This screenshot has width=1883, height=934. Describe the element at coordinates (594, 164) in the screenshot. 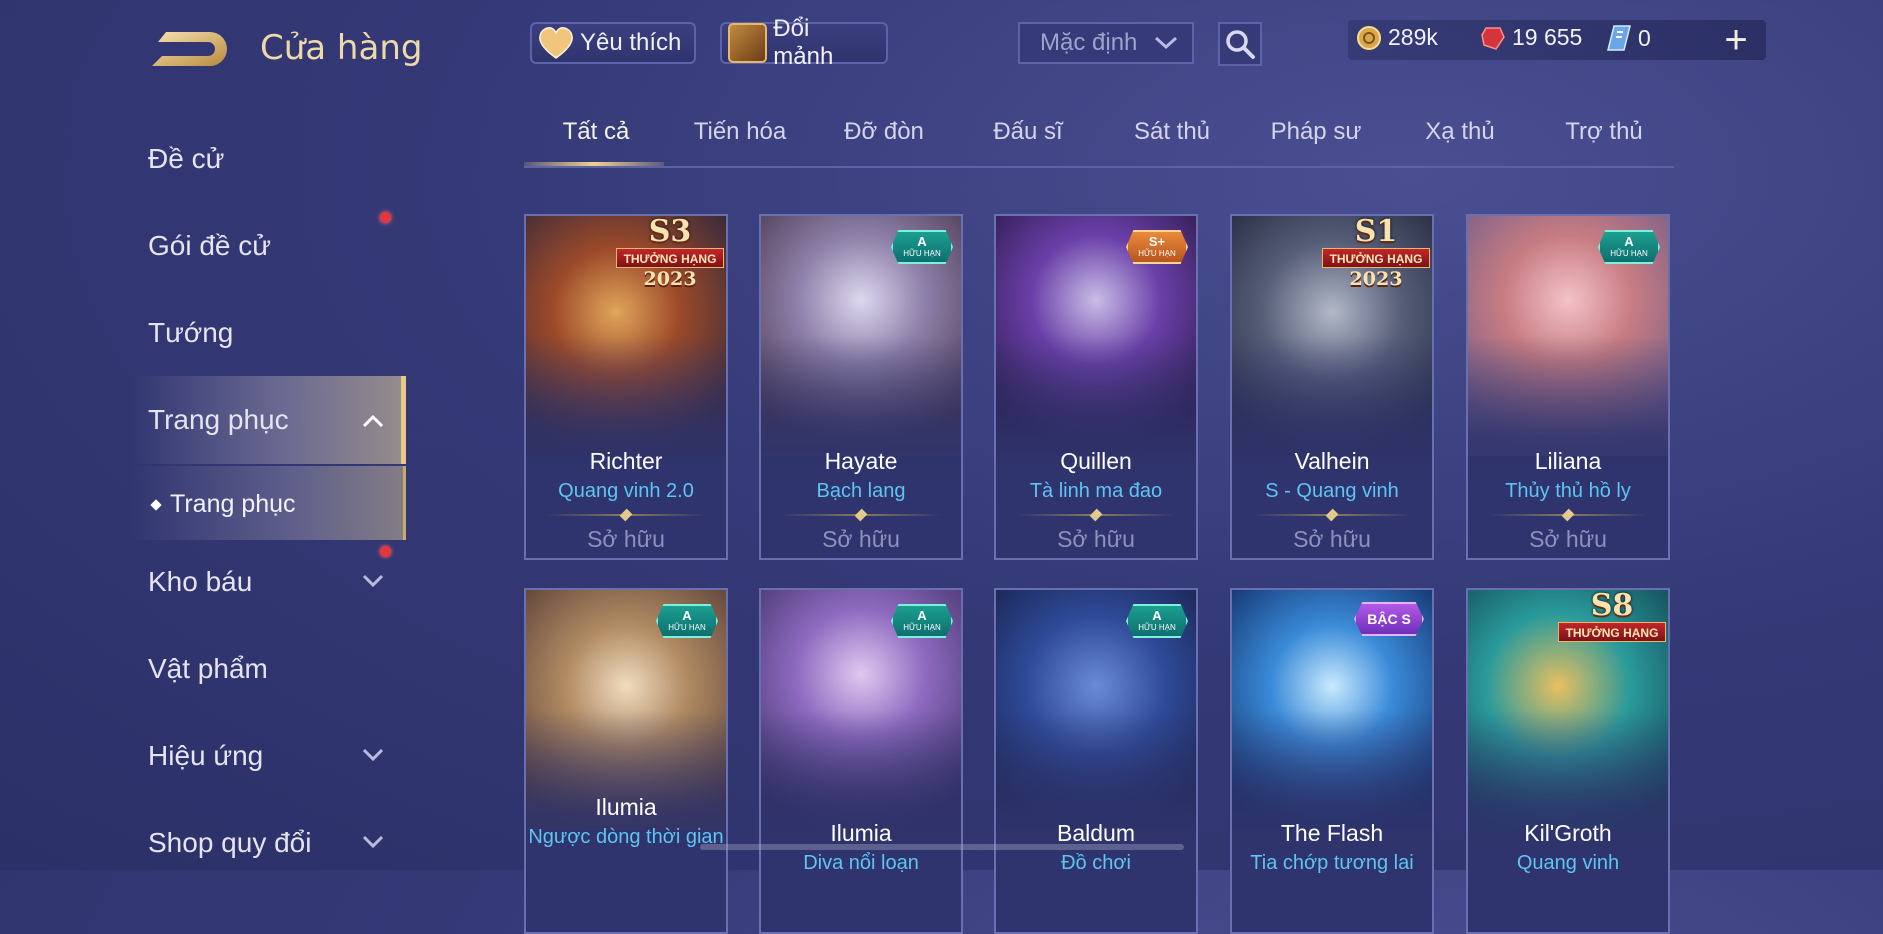

I see `active-tab-underline` at that location.